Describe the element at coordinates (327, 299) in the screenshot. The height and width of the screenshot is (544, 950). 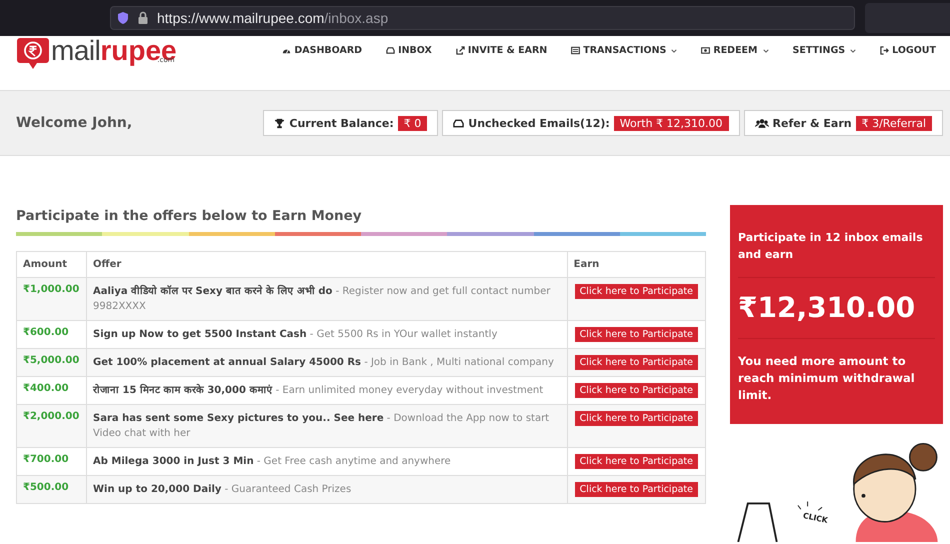
I see `offer-cell: Aaliya वीडियो कॉल पर Sexy बात करने के लिए अभी do - Register now and get full contact number 9982XXXX` at that location.